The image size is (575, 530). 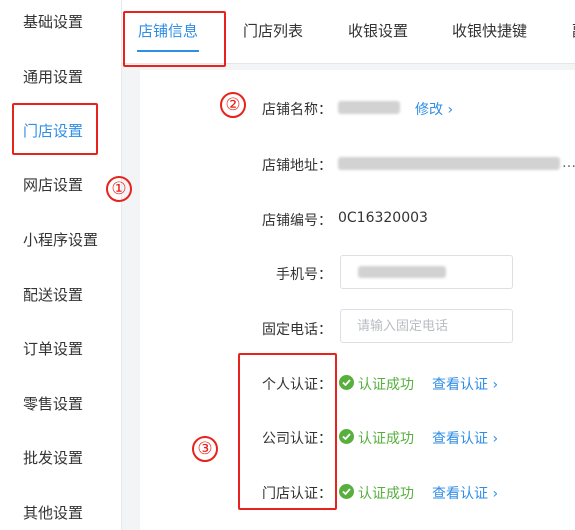 What do you see at coordinates (61, 185) in the screenshot?
I see `sidebar-item-online-store-settings: 网店设置` at bounding box center [61, 185].